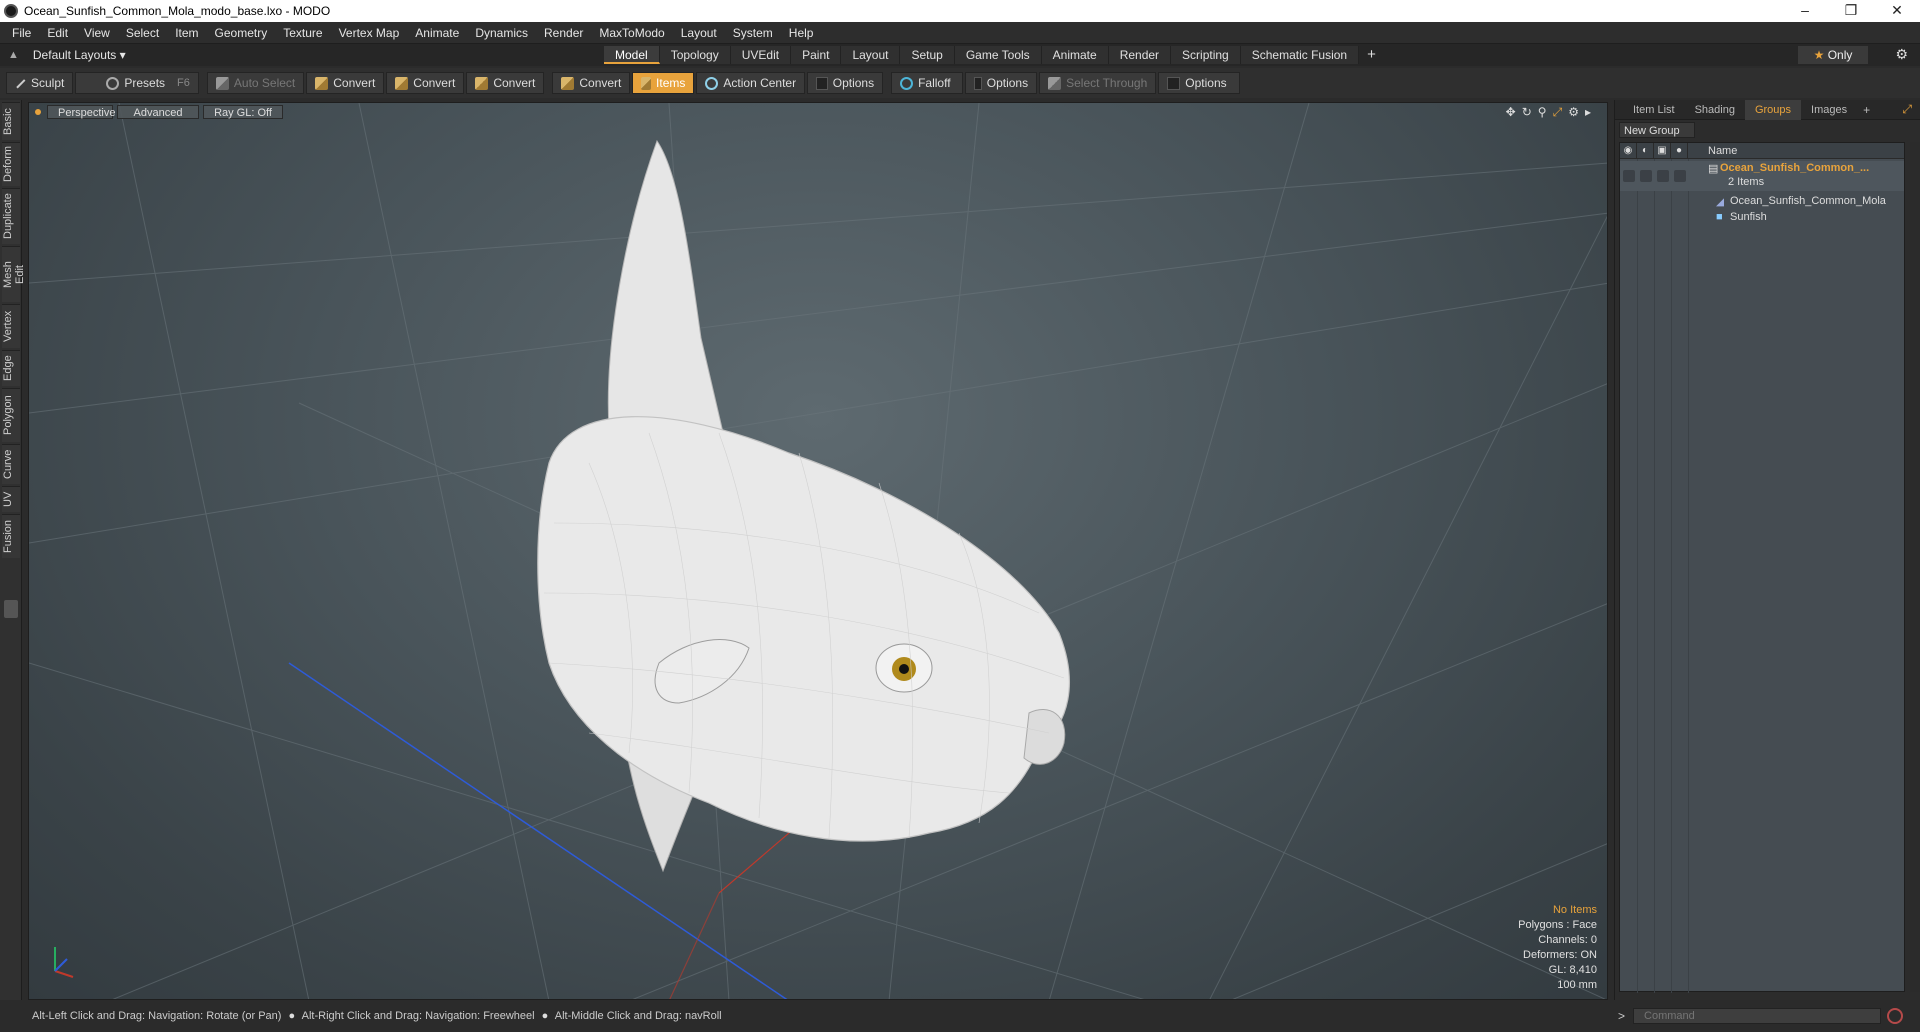 The width and height of the screenshot is (1920, 1032). I want to click on group-lock-toggle, so click(1663, 176).